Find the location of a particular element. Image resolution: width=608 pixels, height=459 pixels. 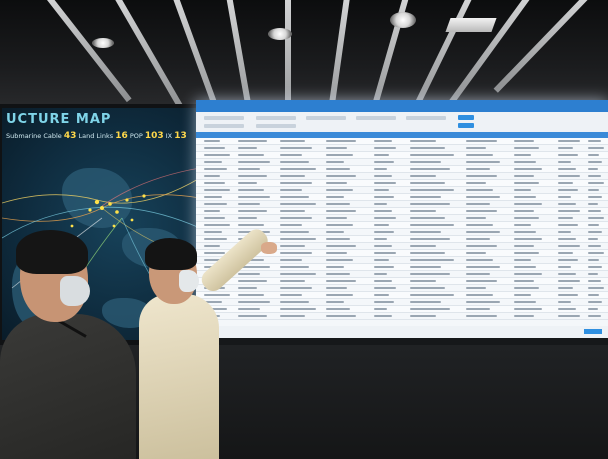

legend-label: Land Links is located at coordinates (96, 136).